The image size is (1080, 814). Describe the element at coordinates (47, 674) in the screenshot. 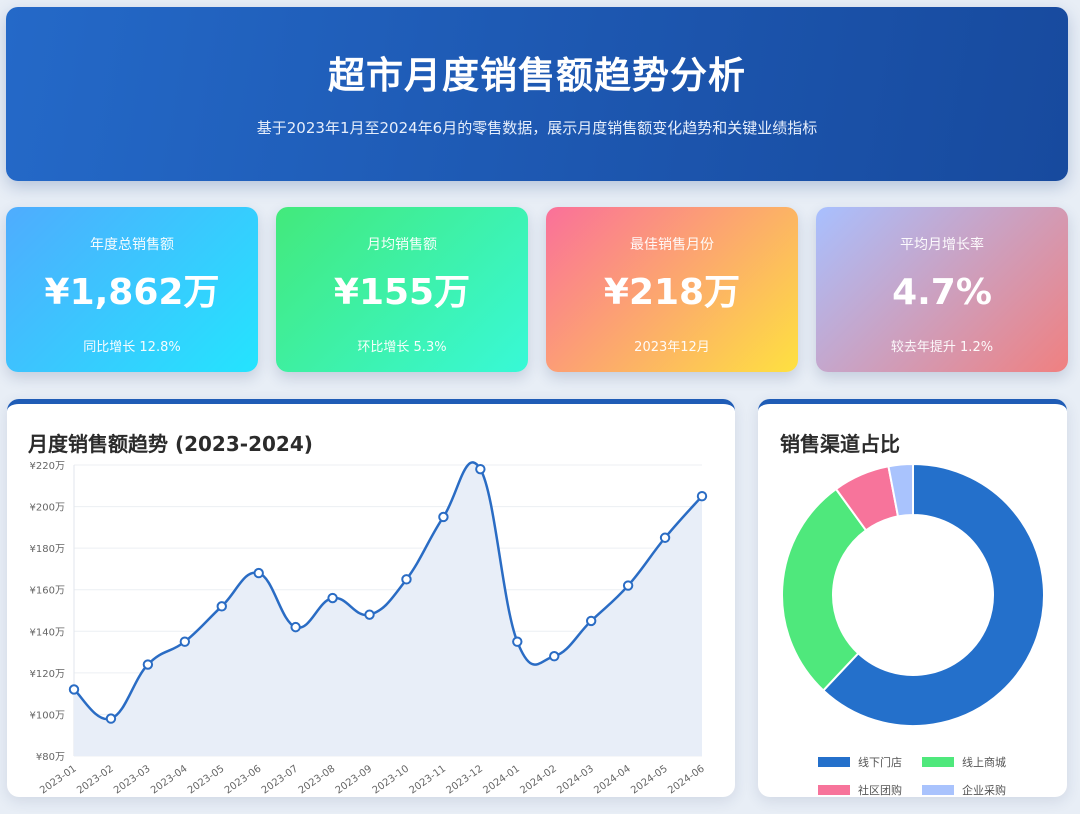

I see `y-tick-label: ¥120万` at that location.